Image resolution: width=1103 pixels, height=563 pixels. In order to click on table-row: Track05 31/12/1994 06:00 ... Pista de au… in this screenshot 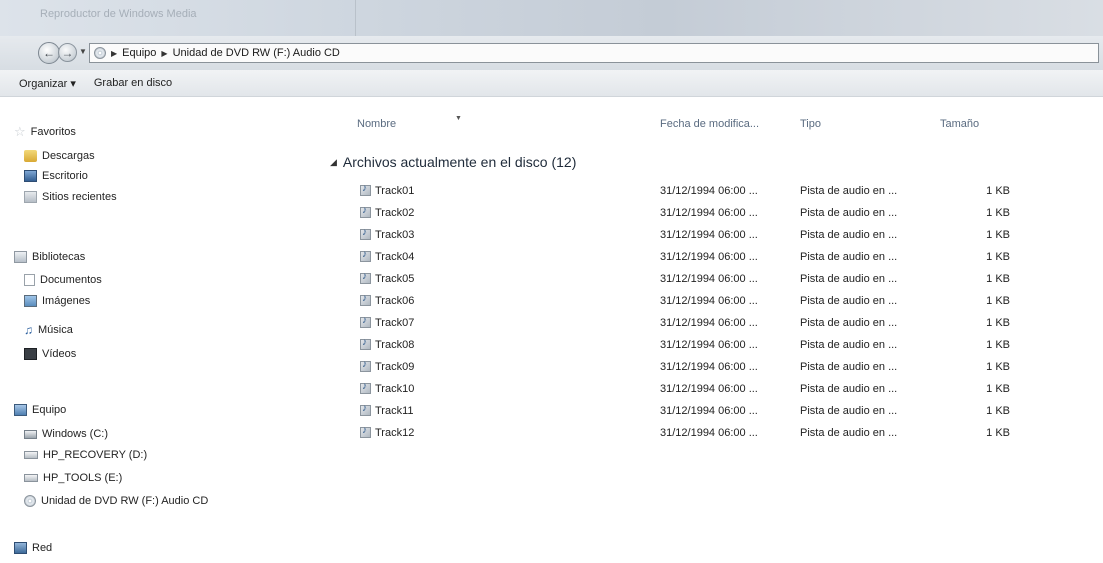, I will do `click(716, 279)`.